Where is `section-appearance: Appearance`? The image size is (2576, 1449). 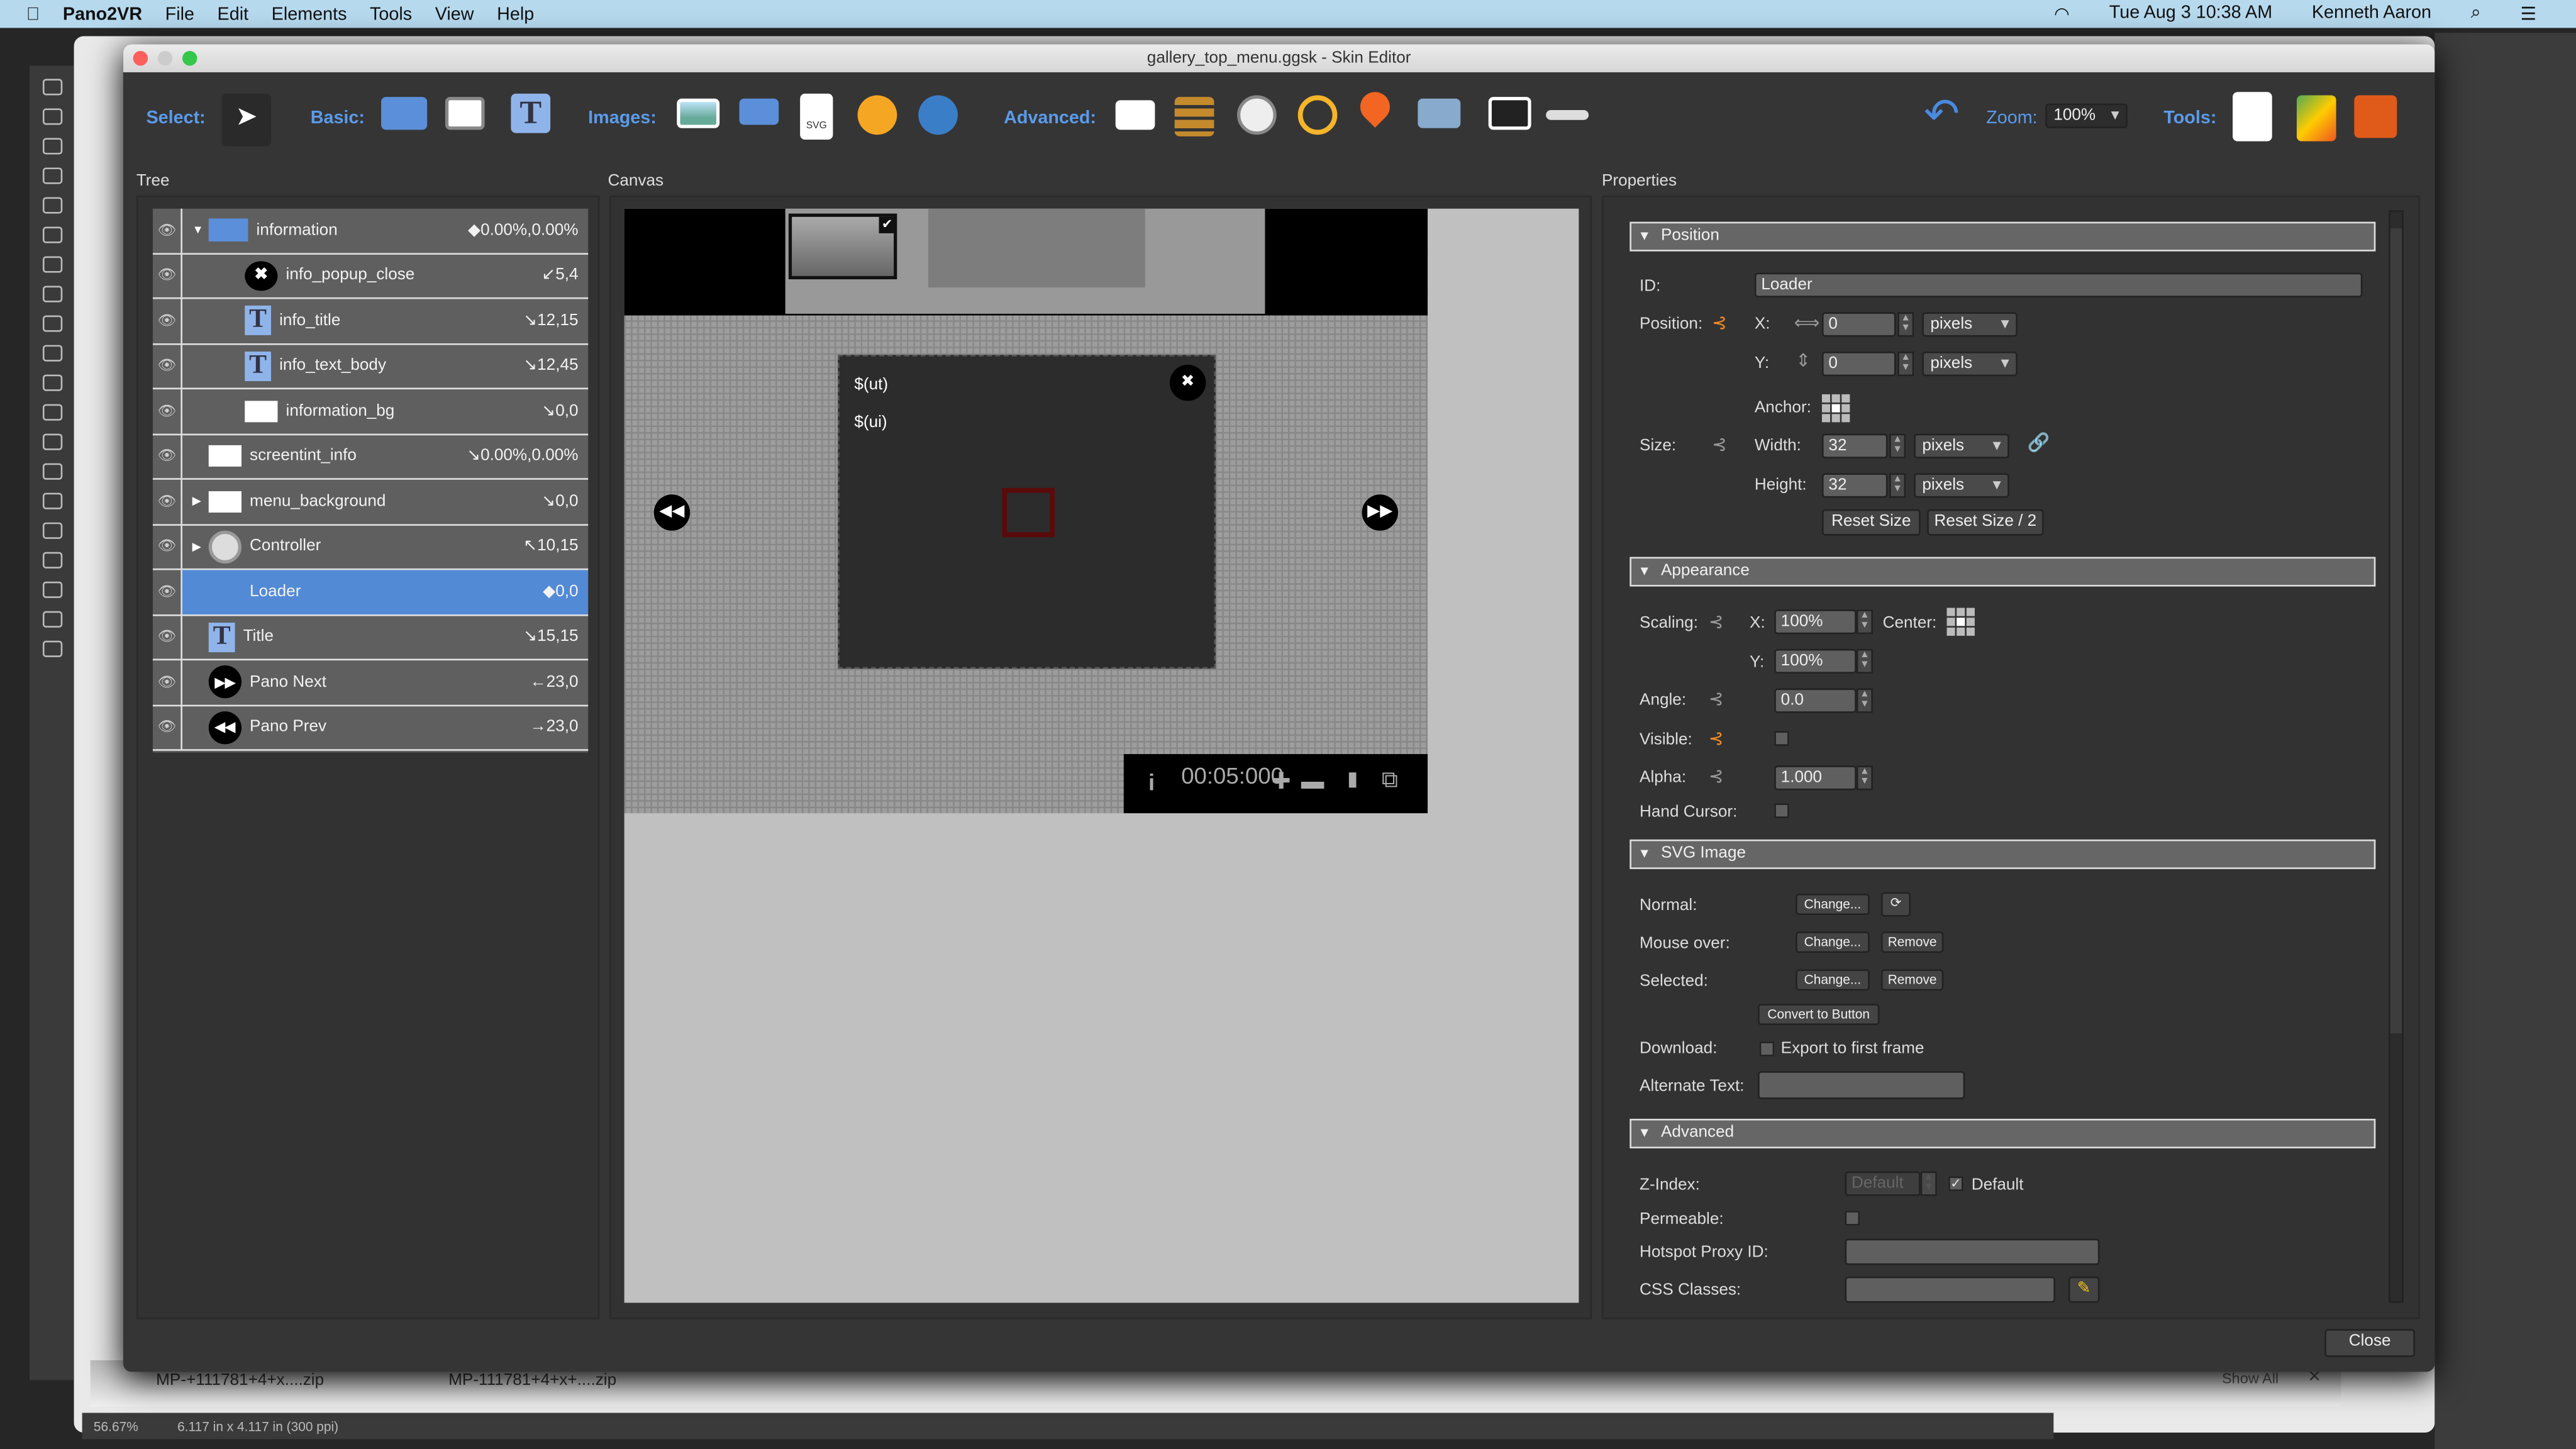 section-appearance: Appearance is located at coordinates (2002, 572).